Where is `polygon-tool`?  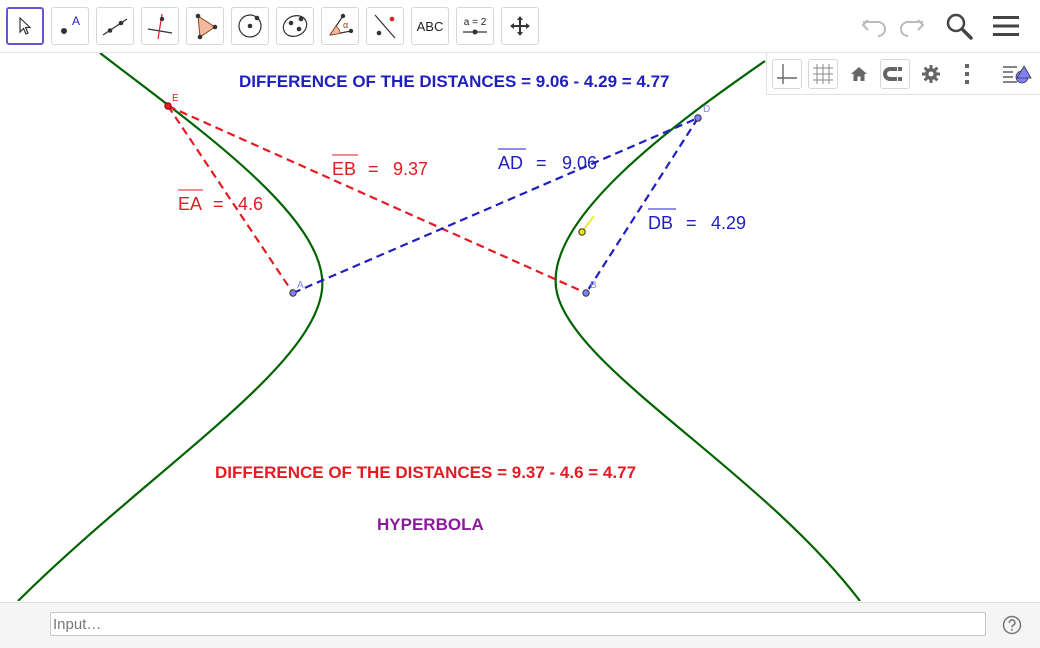 polygon-tool is located at coordinates (205, 26).